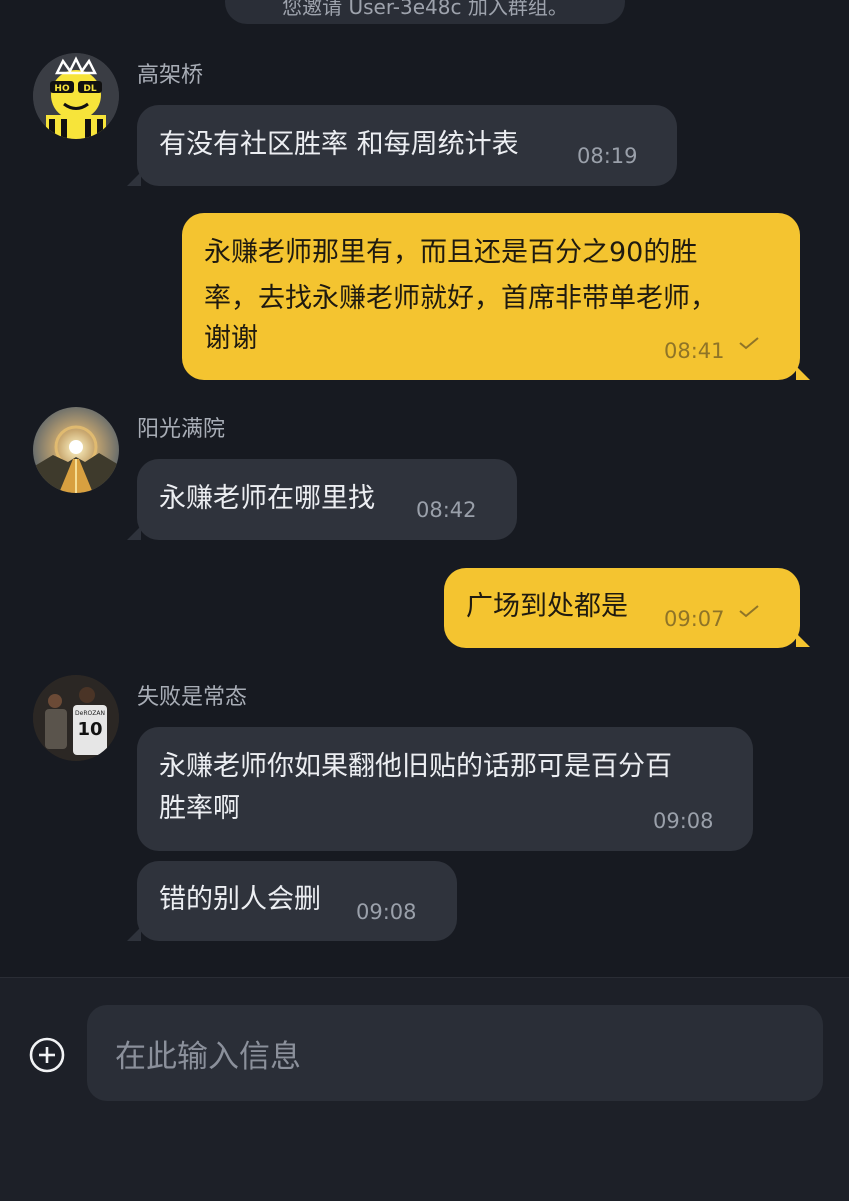 This screenshot has height=1201, width=849. What do you see at coordinates (445, 789) in the screenshot?
I see `message-bubble-incoming: 永赚老师你如果翻他旧贴的话那可是百分百 胜率啊 09:08` at bounding box center [445, 789].